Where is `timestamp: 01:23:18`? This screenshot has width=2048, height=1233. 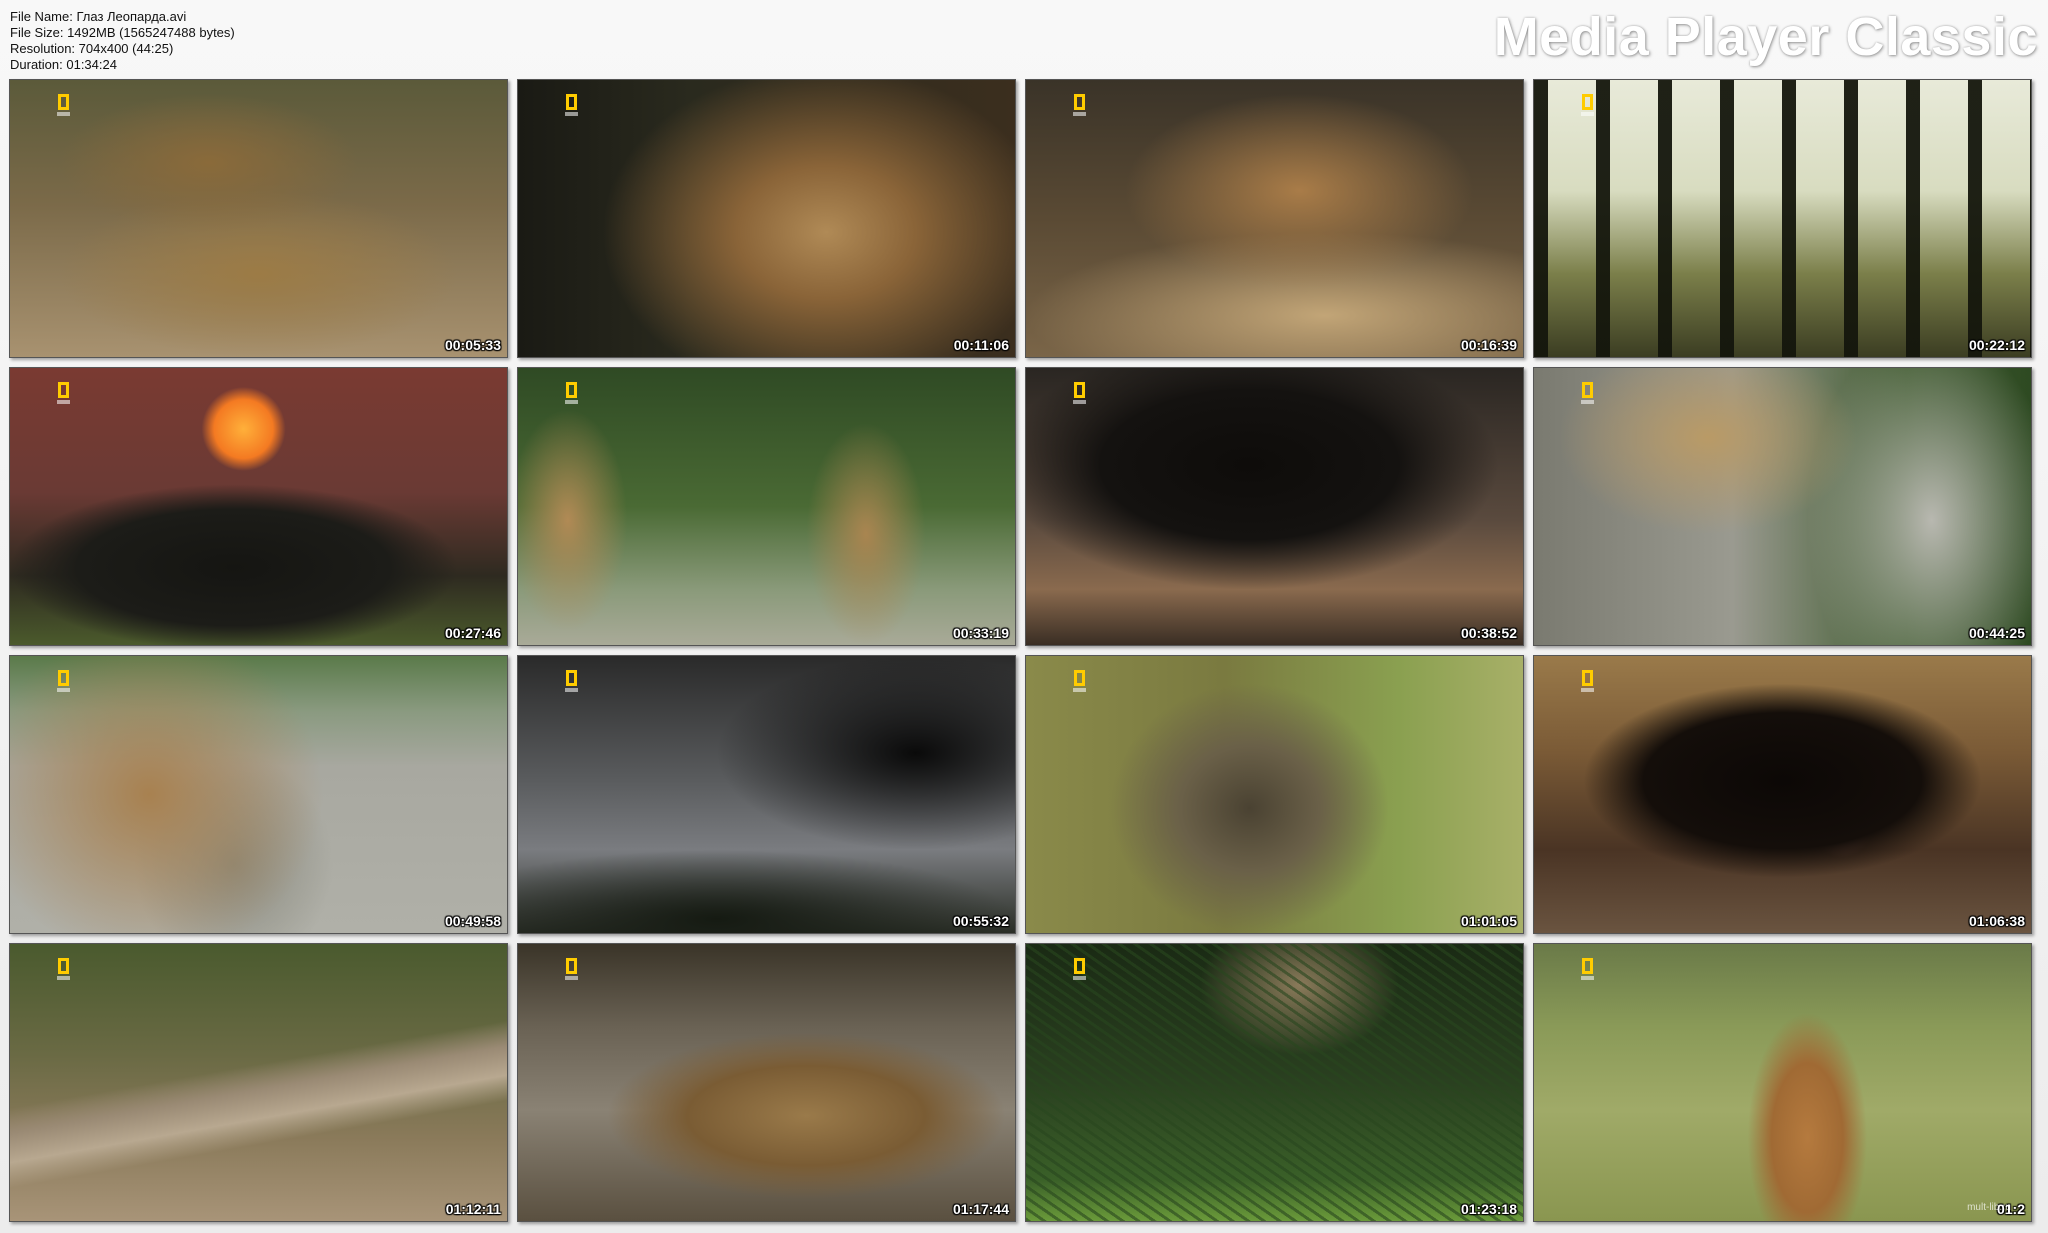
timestamp: 01:23:18 is located at coordinates (1488, 1209).